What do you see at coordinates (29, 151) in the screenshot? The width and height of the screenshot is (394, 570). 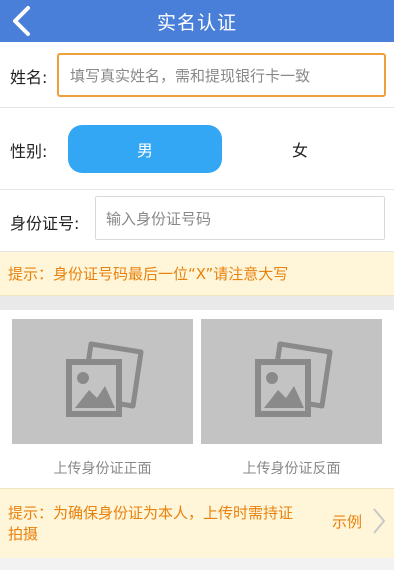 I see `gender-label: 性别:` at bounding box center [29, 151].